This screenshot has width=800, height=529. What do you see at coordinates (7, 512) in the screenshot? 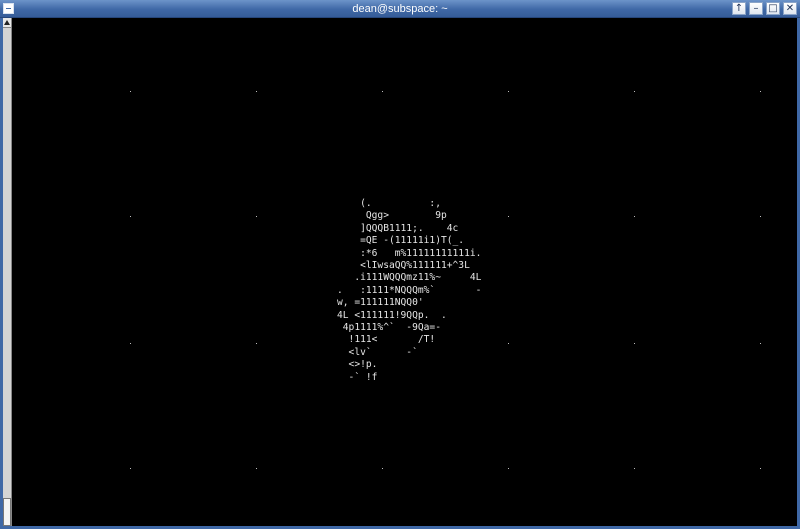
I see `scroll-thumb` at bounding box center [7, 512].